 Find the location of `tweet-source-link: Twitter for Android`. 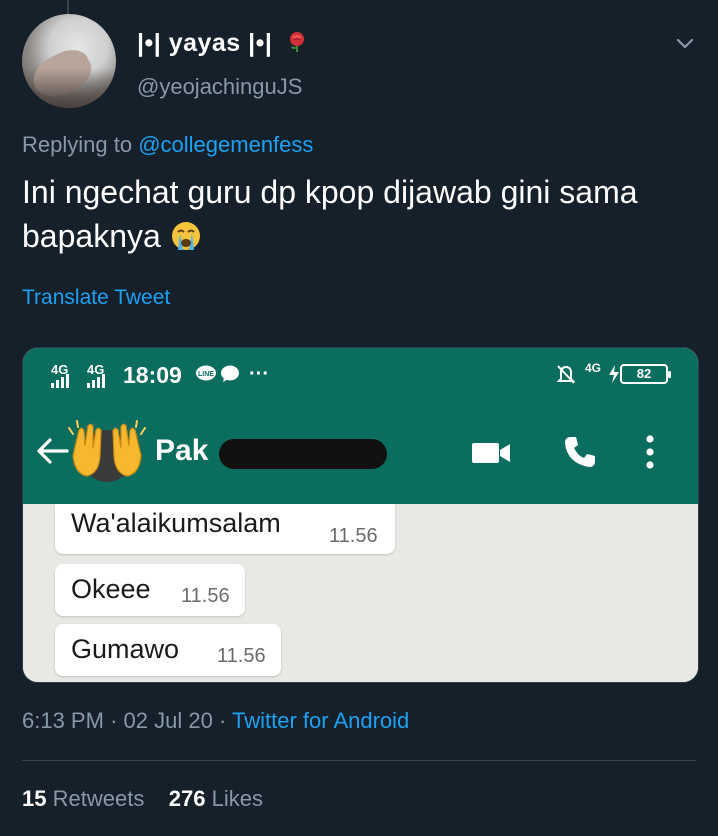

tweet-source-link: Twitter for Android is located at coordinates (320, 720).